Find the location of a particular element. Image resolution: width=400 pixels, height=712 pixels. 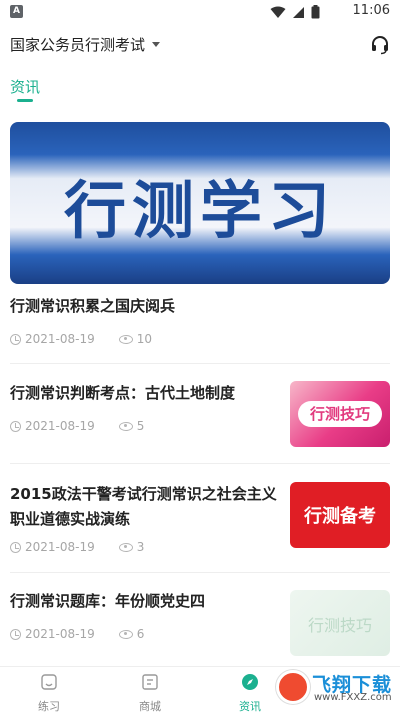

article-thumbnail: 行测备考 is located at coordinates (340, 515).